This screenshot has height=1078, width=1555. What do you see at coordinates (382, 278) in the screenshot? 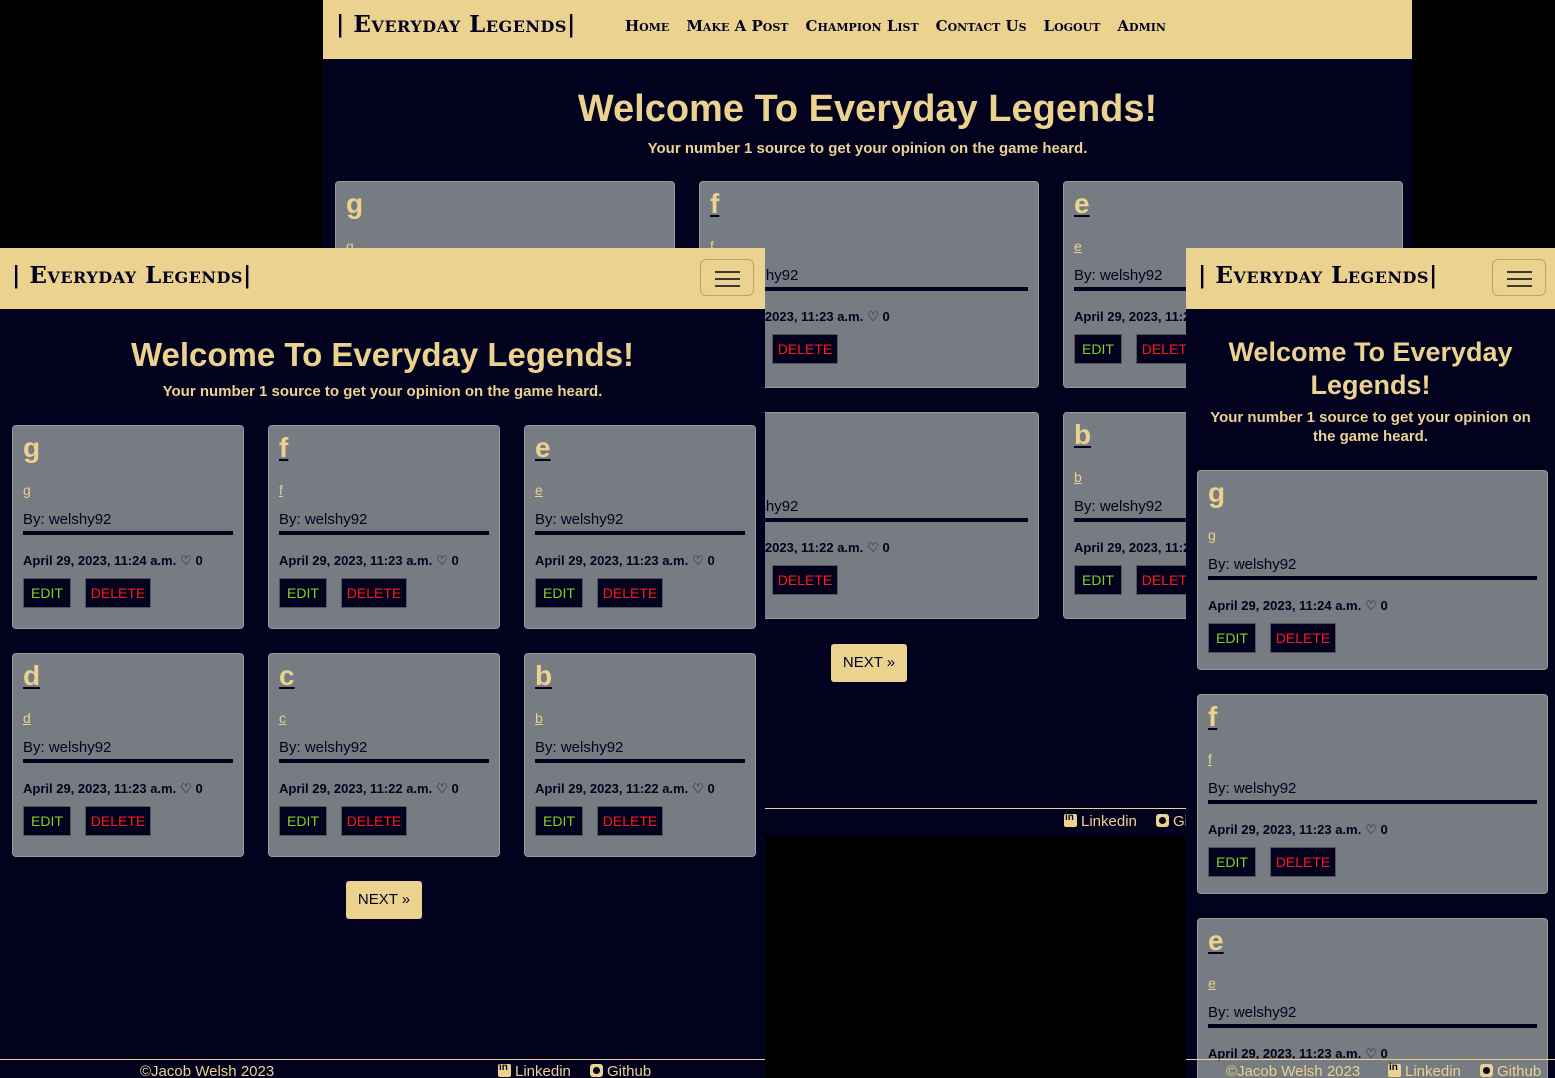
I see `navbar: | Everyday Legends|` at bounding box center [382, 278].